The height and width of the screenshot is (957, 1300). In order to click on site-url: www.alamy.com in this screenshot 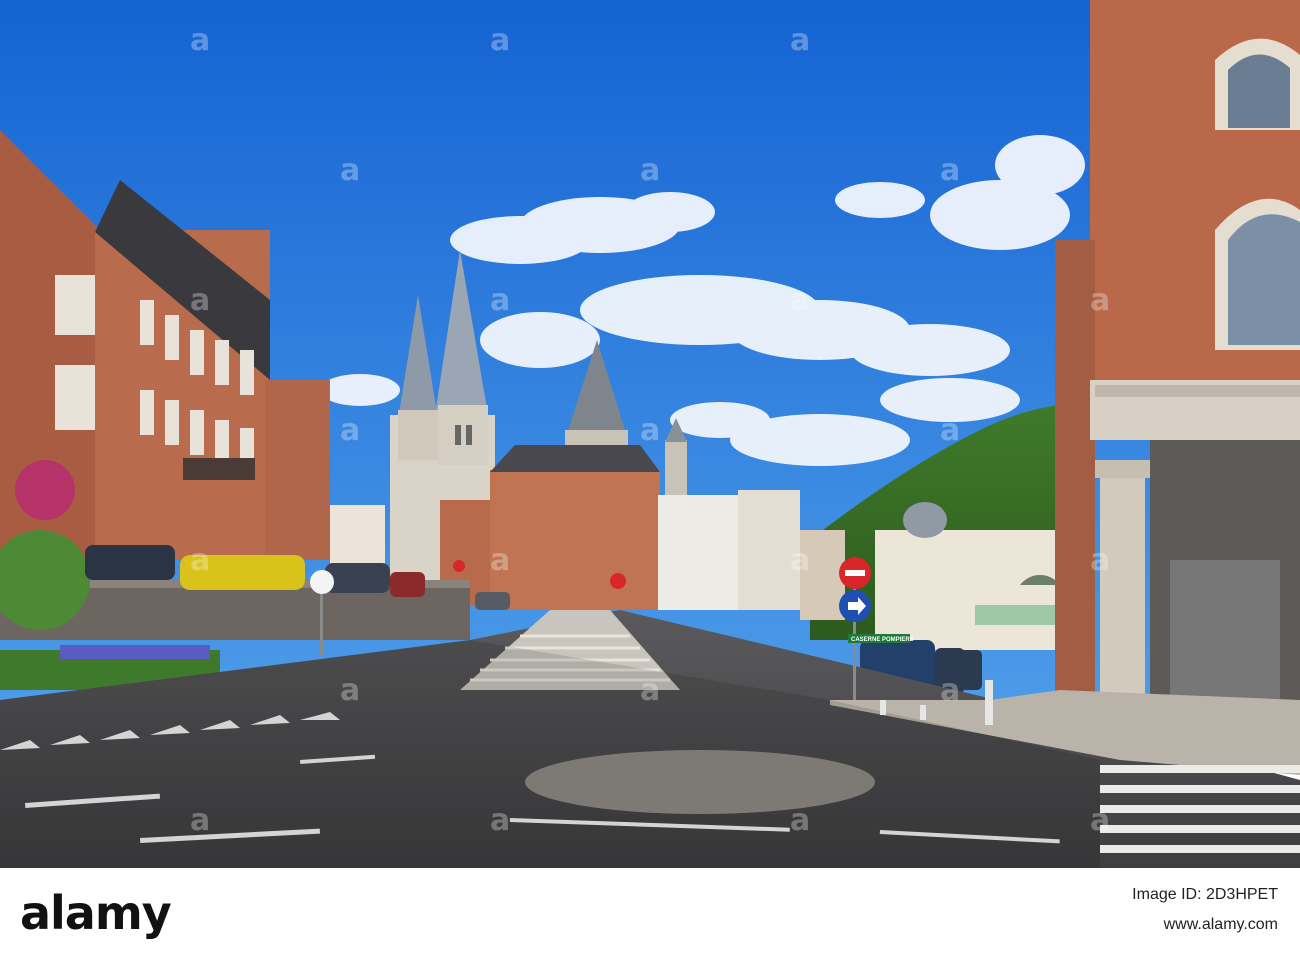, I will do `click(1205, 925)`.